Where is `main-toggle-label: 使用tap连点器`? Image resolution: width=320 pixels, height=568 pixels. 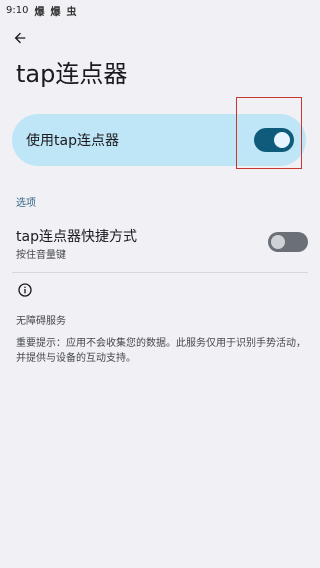
main-toggle-label: 使用tap连点器 is located at coordinates (72, 141).